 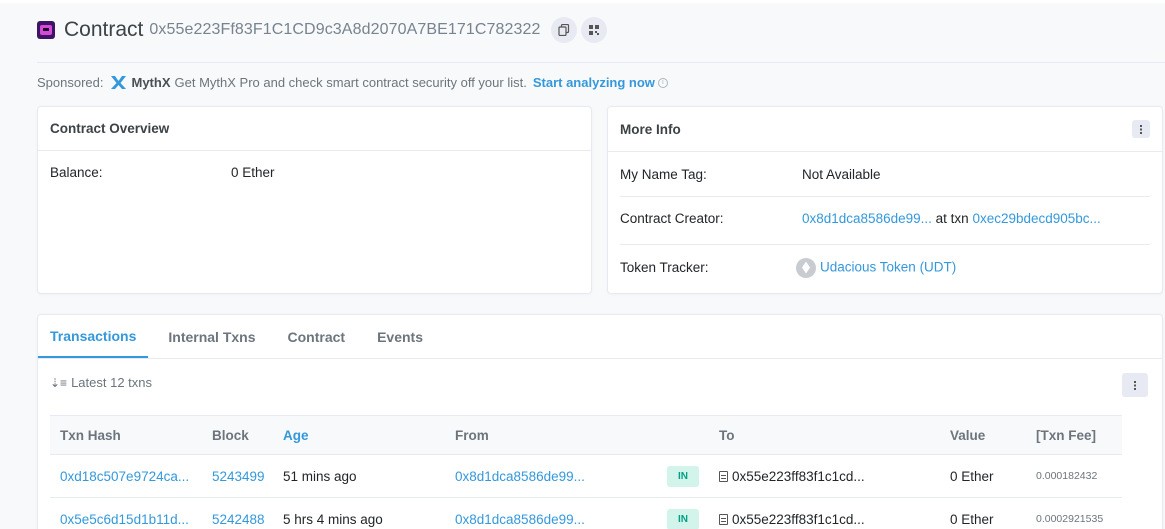 What do you see at coordinates (70, 82) in the screenshot?
I see `sponsored-prefix: Sponsored:` at bounding box center [70, 82].